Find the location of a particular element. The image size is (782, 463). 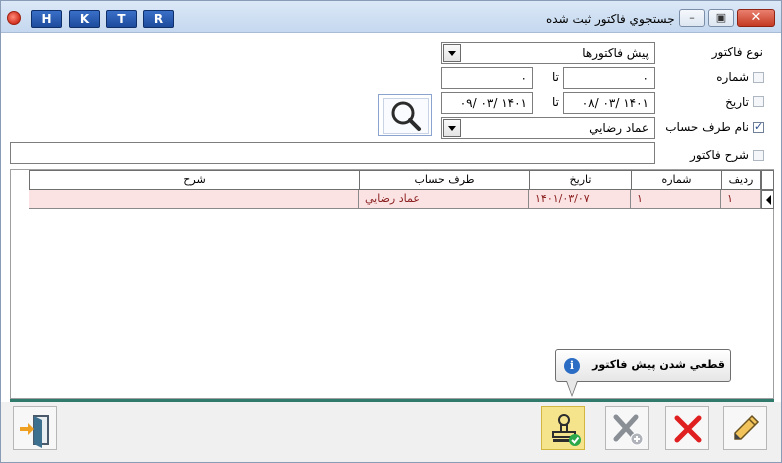

description-checkbox is located at coordinates (758, 155).